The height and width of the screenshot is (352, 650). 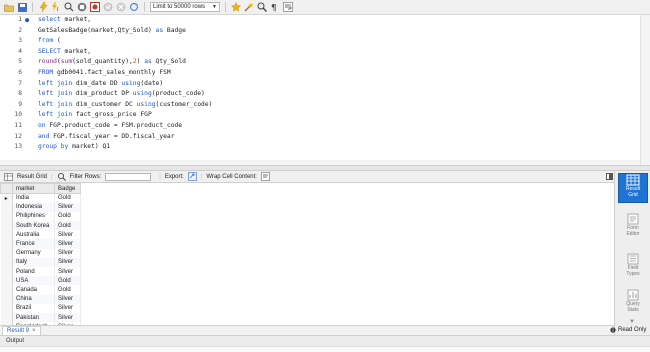 I want to click on wrap-cell-content-icon, so click(x=265, y=176).